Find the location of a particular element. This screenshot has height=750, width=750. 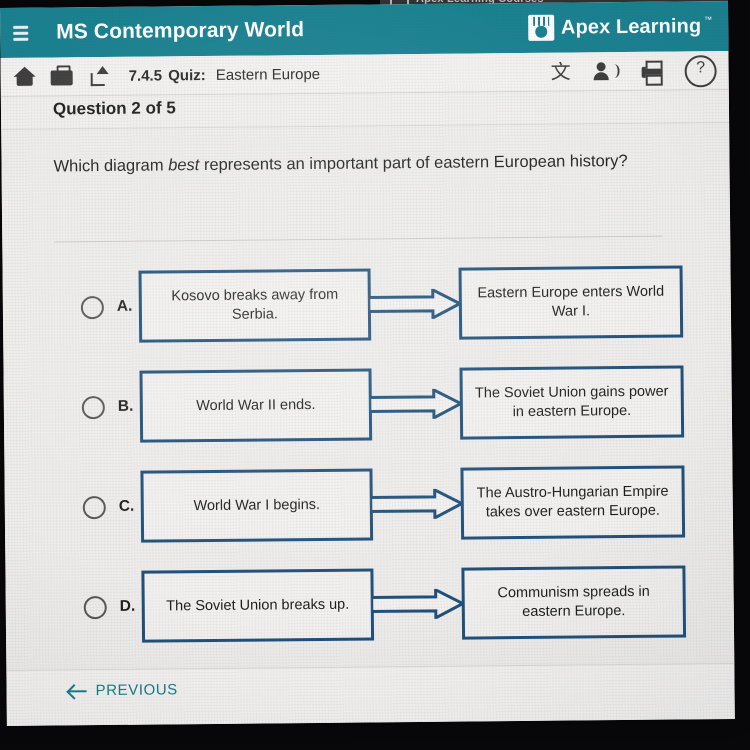

diagram-a-effect-box: Eastern Europe enters World War I. is located at coordinates (571, 302).